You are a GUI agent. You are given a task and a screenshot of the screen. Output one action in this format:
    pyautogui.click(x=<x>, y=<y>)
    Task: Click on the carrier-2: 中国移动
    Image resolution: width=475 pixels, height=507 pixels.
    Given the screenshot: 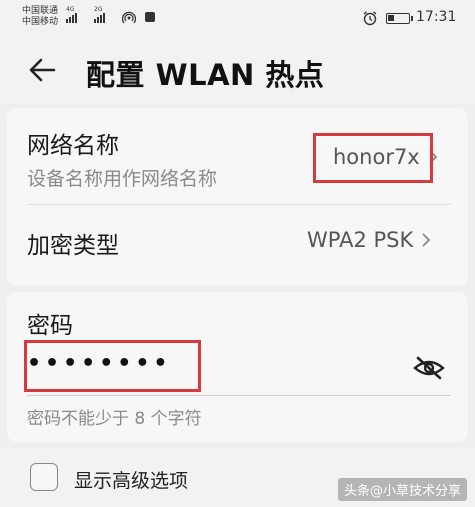 What is the action you would take?
    pyautogui.click(x=40, y=22)
    